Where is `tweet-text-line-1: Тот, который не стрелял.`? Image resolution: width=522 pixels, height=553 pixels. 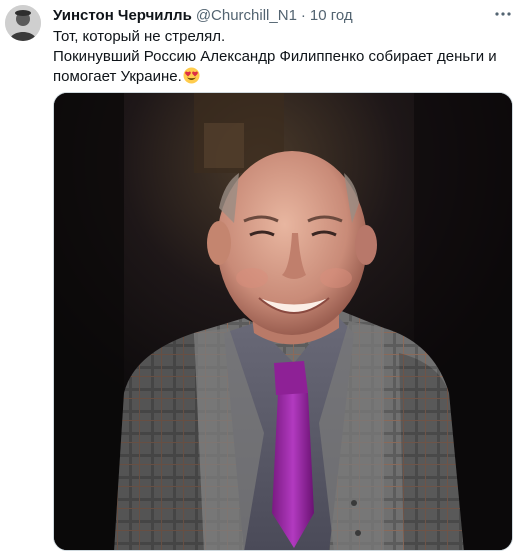
tweet-text-line-1: Тот, который не стрелял. is located at coordinates (139, 36).